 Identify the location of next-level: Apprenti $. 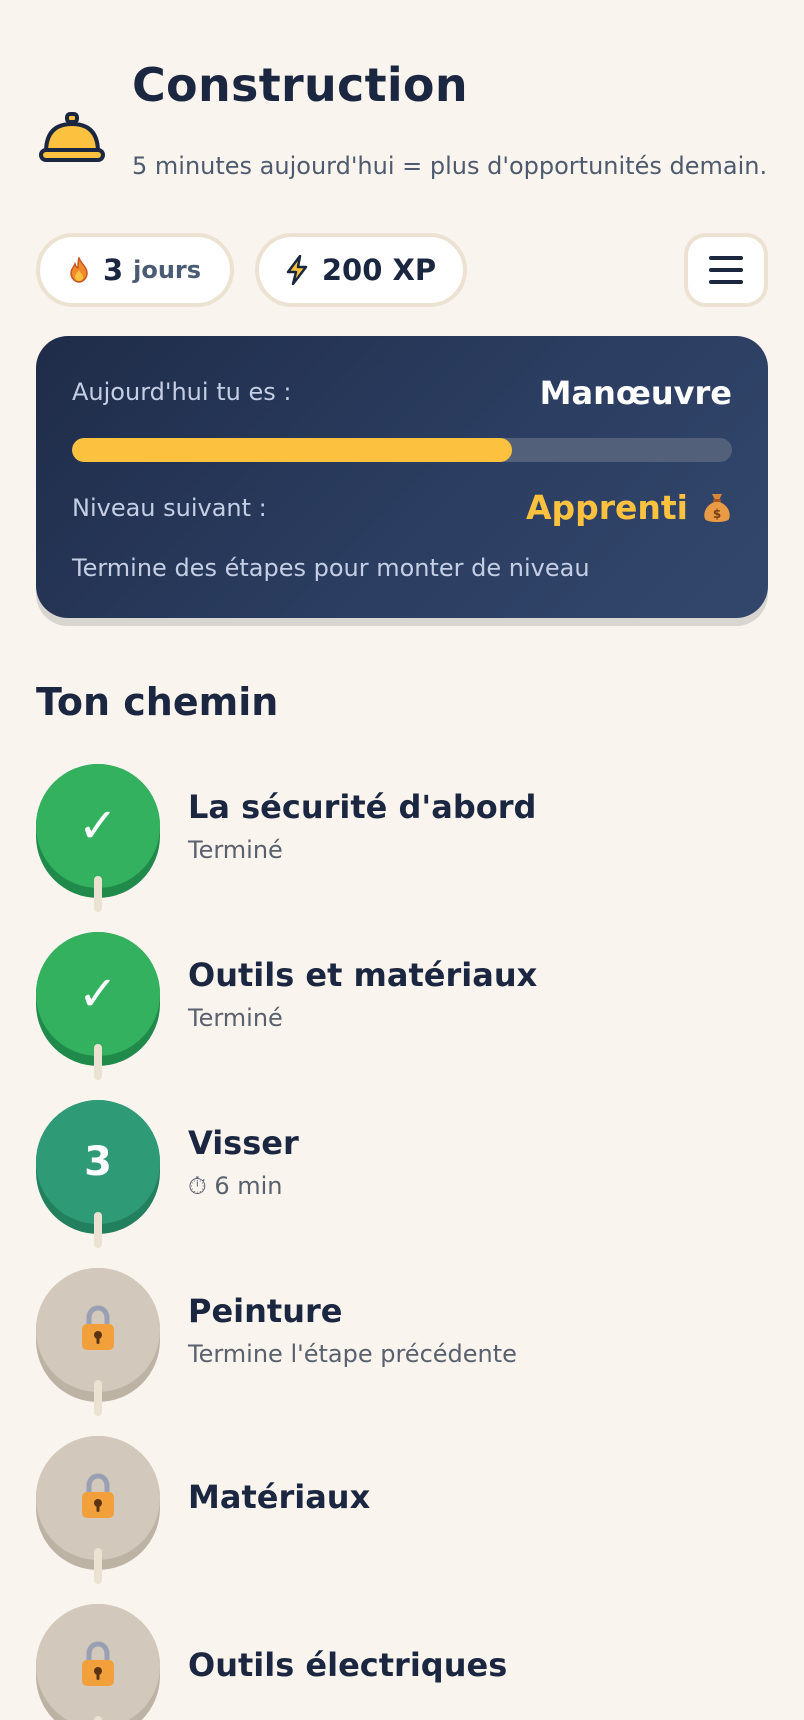
(629, 507).